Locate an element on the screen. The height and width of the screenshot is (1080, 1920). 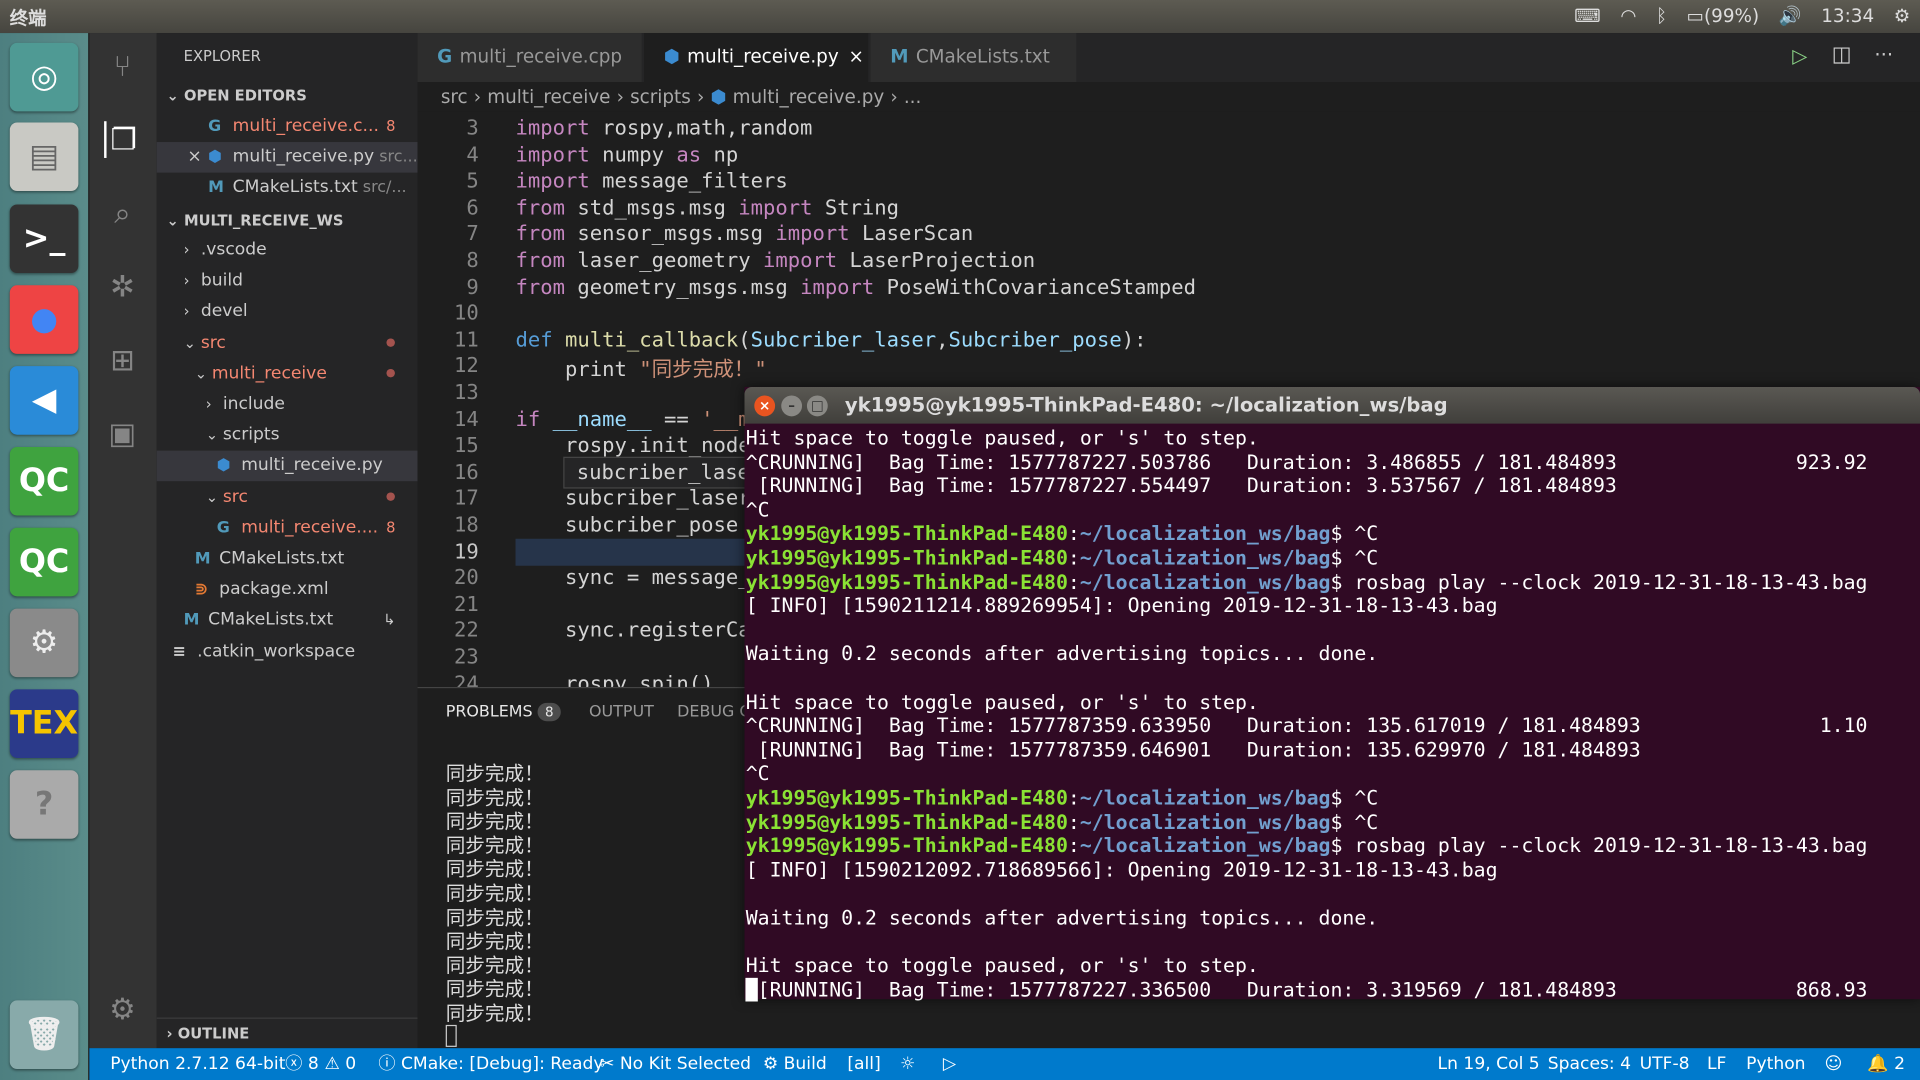
tree-item: M CMakeLists.txt ↳ is located at coordinates (287, 620).